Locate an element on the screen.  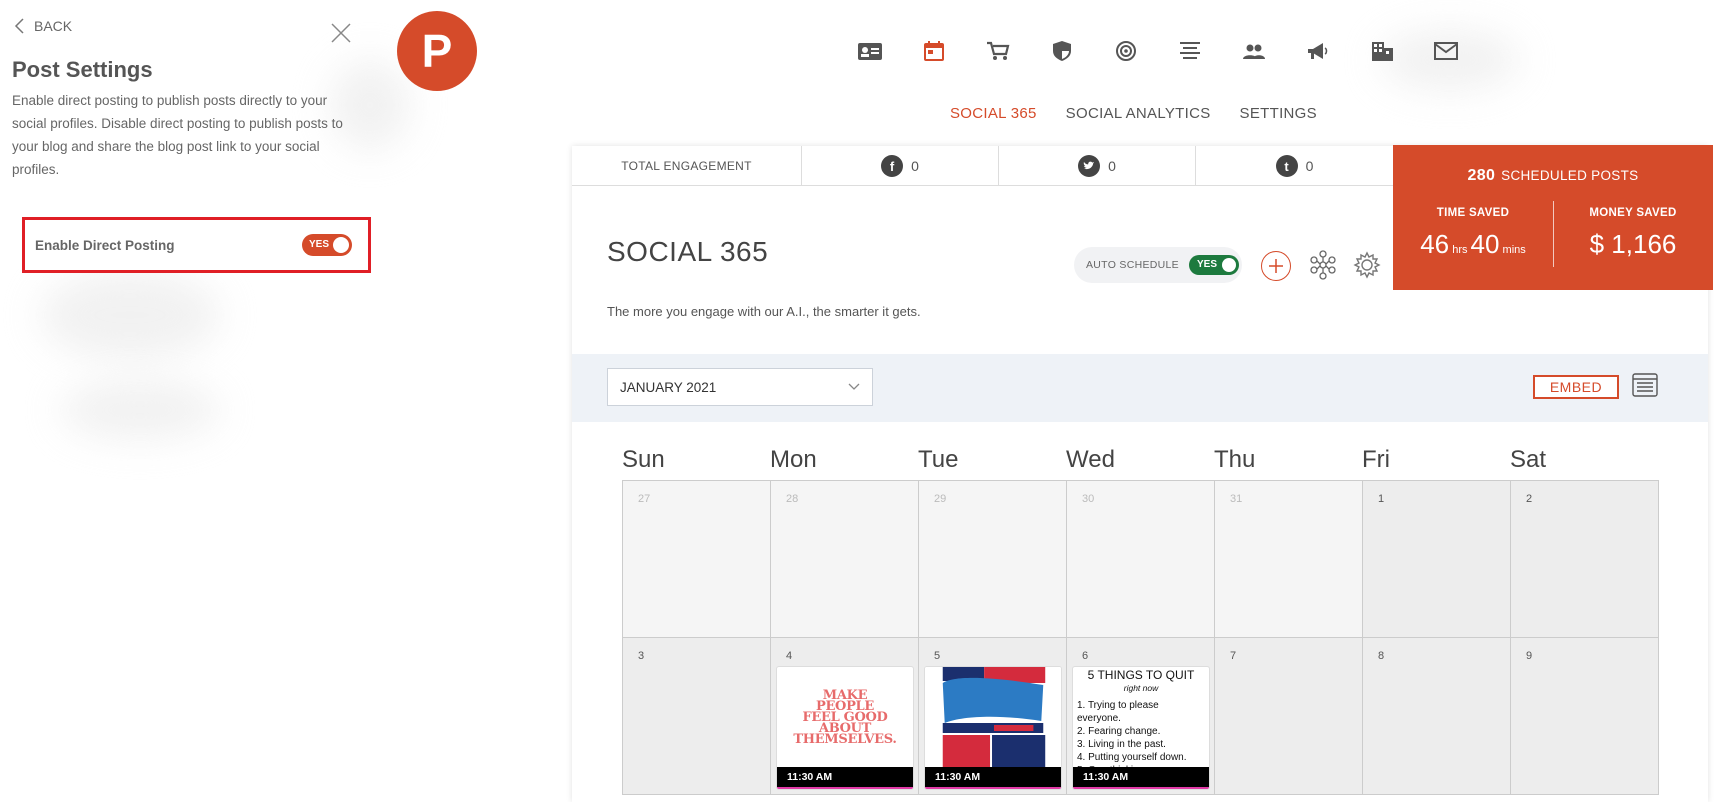
weekday-tue: Tue is located at coordinates (938, 459).